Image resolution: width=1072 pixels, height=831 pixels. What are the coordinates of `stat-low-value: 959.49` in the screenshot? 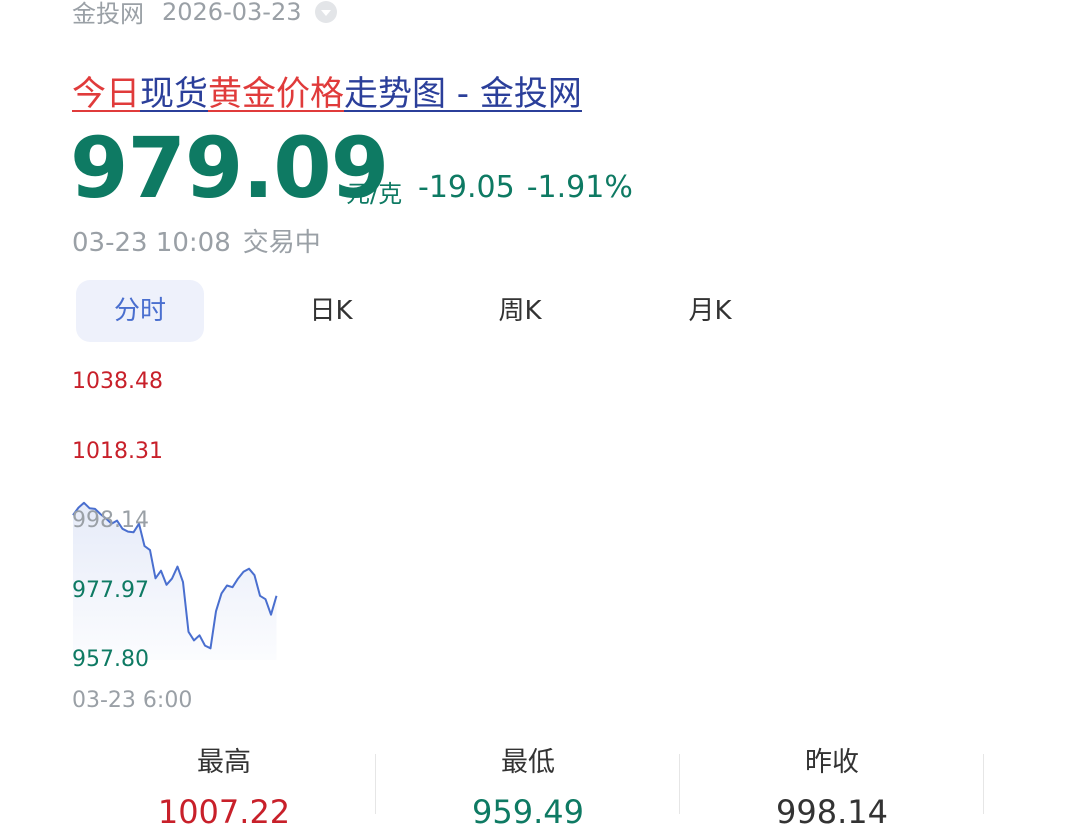 It's located at (528, 812).